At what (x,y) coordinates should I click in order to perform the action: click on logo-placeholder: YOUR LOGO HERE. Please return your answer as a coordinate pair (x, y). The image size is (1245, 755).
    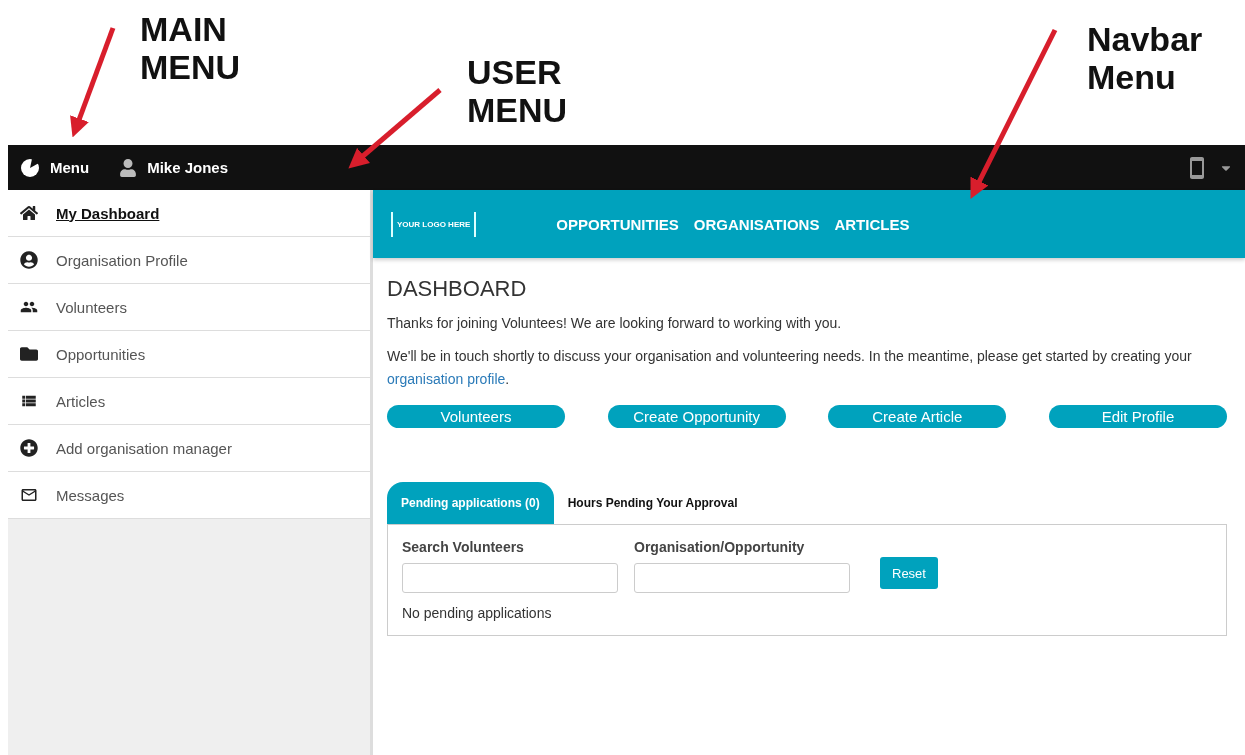
    Looking at the image, I should click on (434, 224).